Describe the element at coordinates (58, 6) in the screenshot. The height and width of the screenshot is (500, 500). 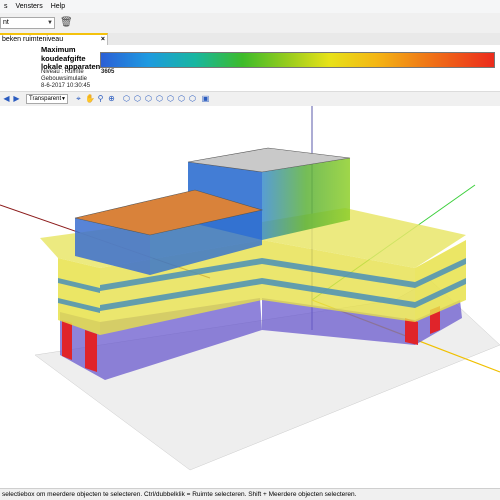
I see `menu-item-help: Help` at that location.